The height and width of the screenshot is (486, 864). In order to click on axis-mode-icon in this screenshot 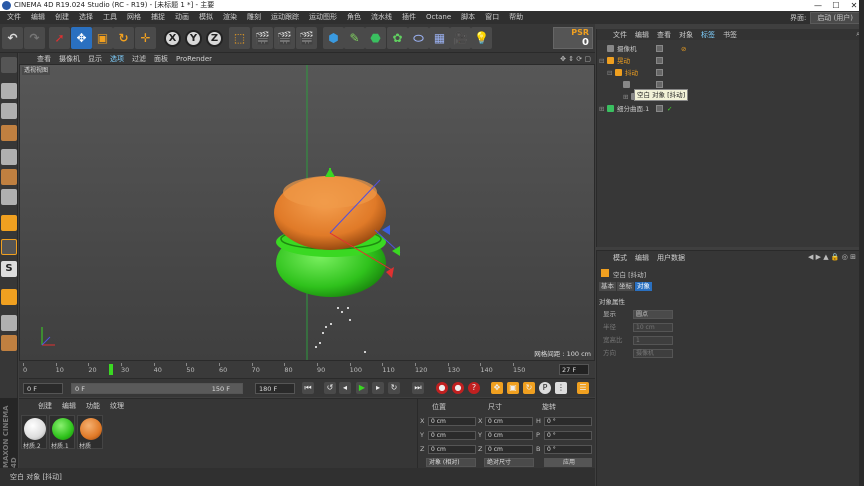, I will do `click(9, 223)`.